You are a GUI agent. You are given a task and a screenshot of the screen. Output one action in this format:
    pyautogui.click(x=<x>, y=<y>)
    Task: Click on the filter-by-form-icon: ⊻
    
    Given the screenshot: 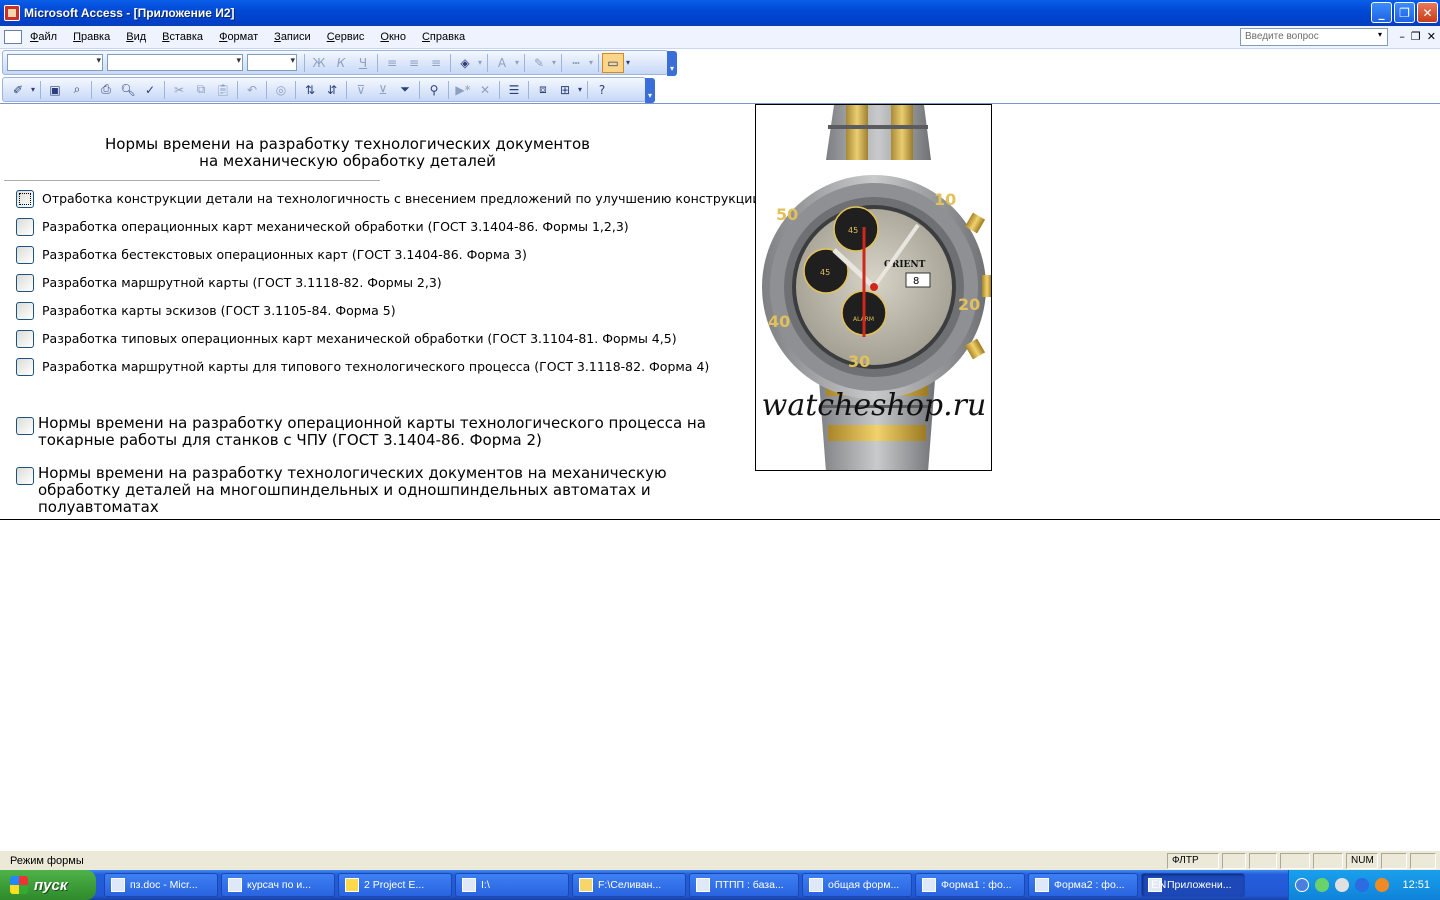 What is the action you would take?
    pyautogui.click(x=383, y=90)
    